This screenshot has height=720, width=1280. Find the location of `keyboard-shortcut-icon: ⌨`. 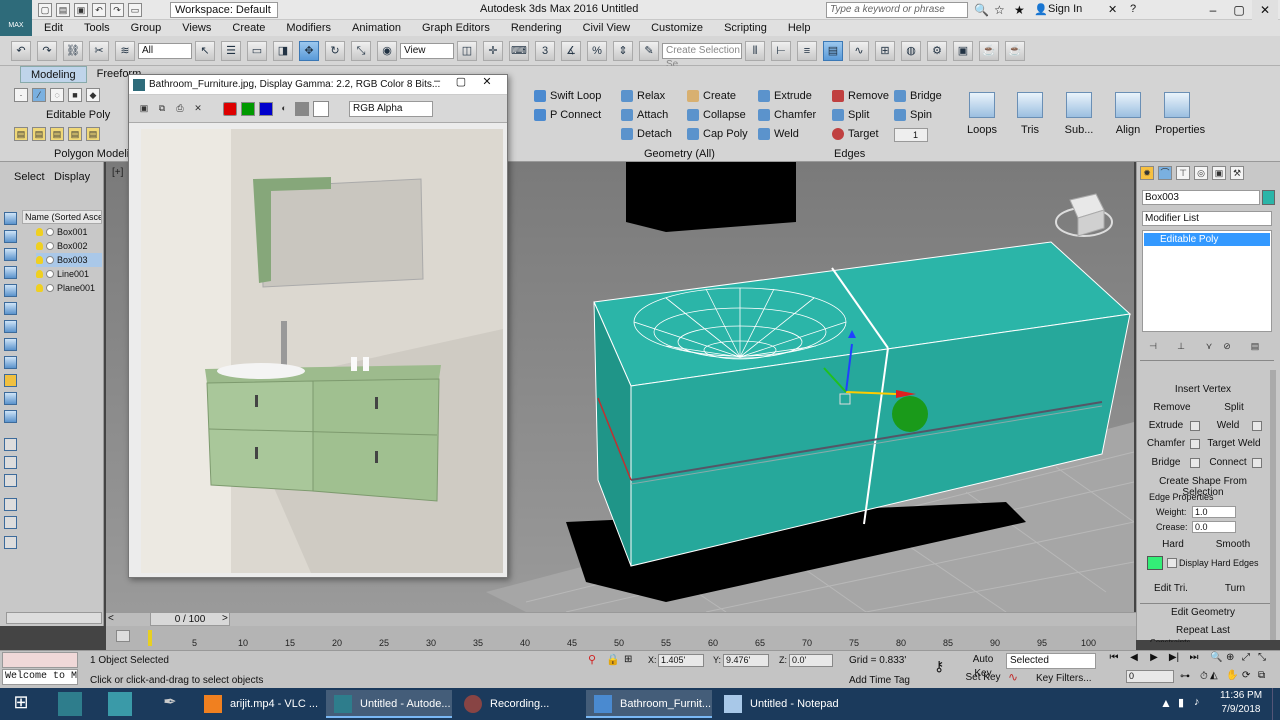

keyboard-shortcut-icon: ⌨ is located at coordinates (519, 50).